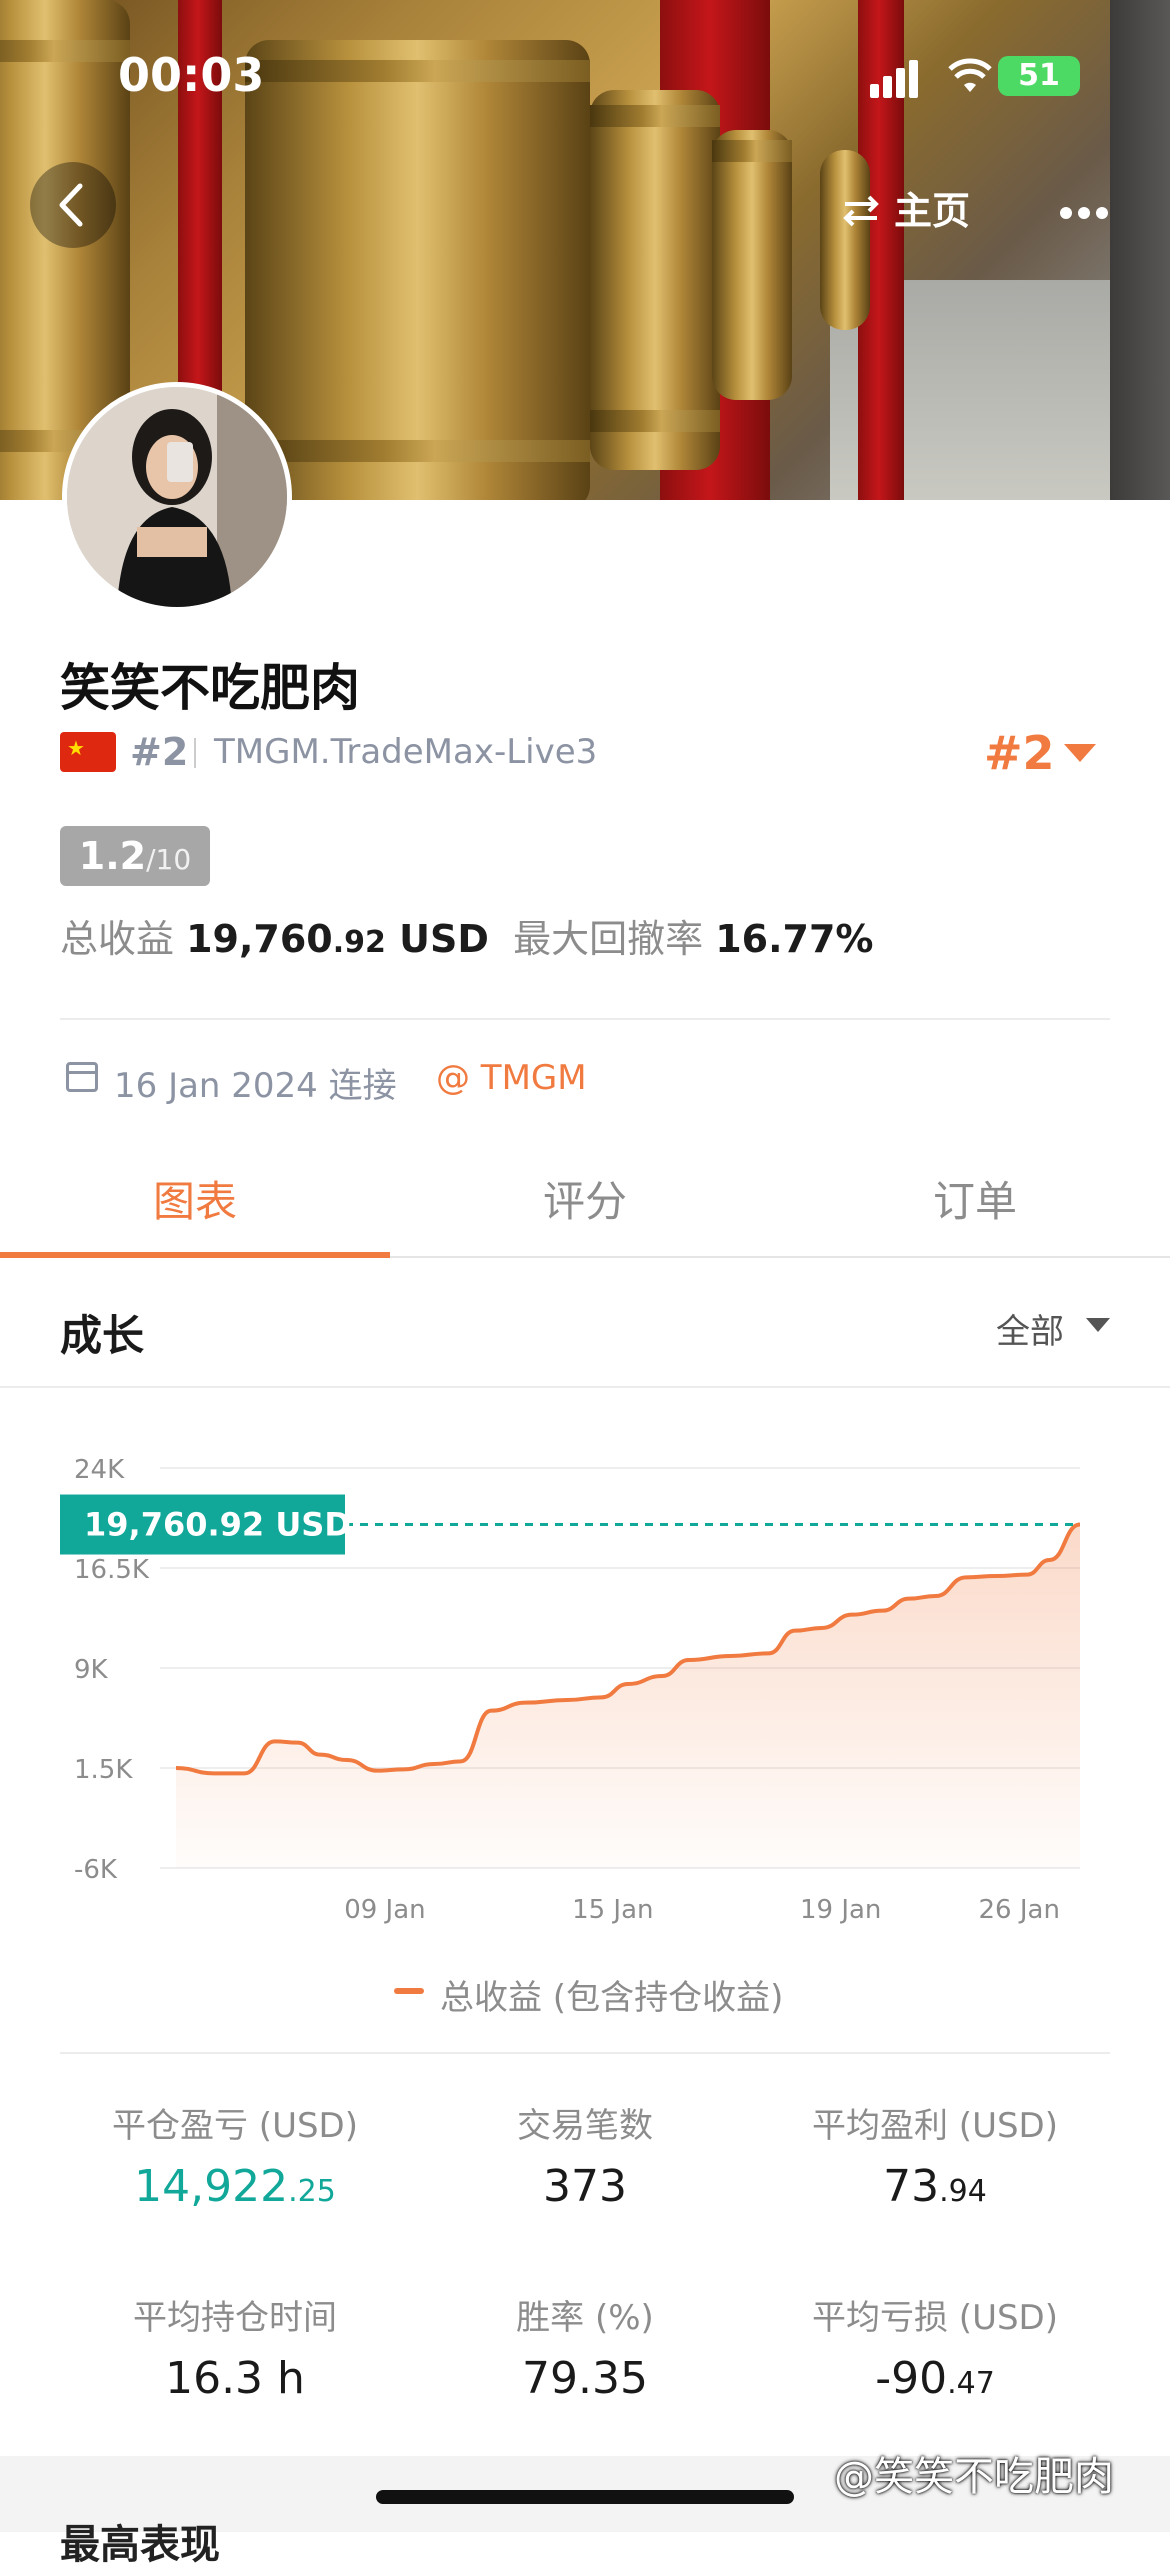 The image size is (1170, 2570). What do you see at coordinates (255, 1086) in the screenshot?
I see `connected-date: 16 Jan 2024 连接` at bounding box center [255, 1086].